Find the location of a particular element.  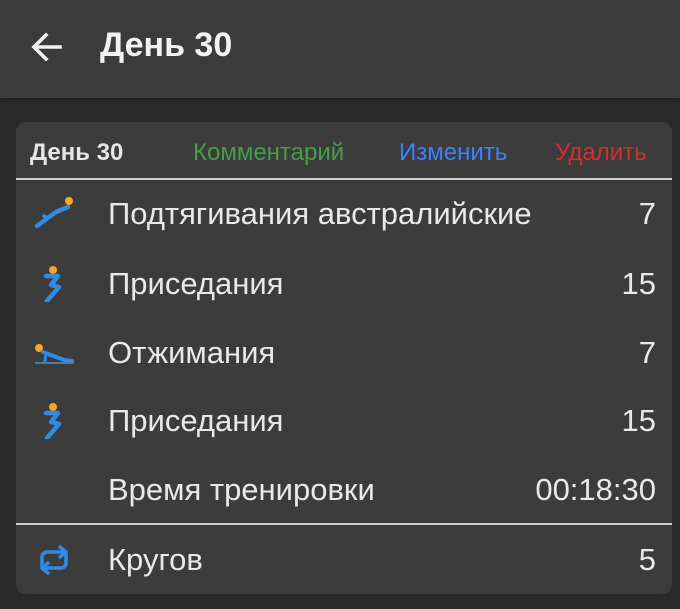

pushup-icon is located at coordinates (54, 354).